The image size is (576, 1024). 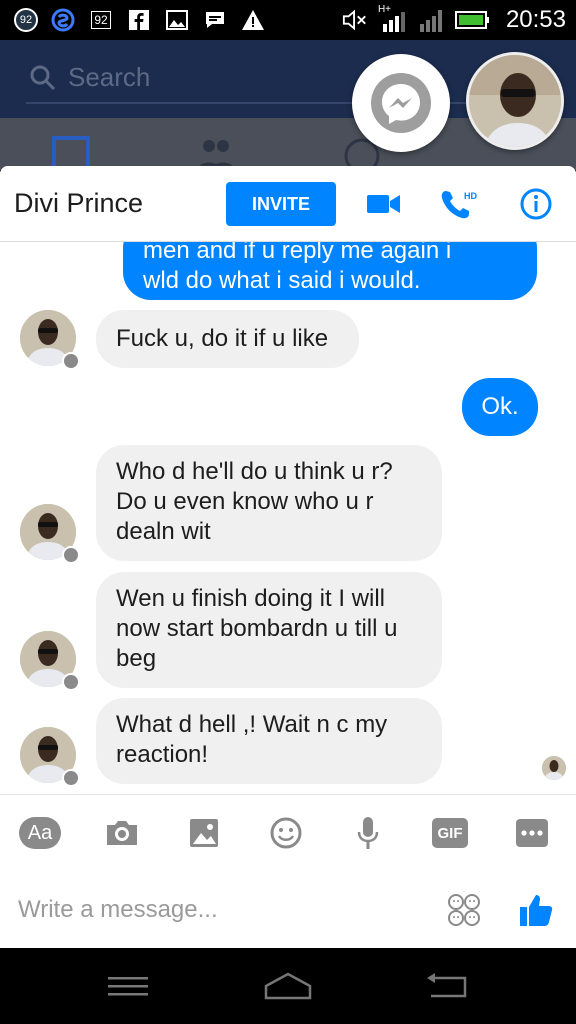 What do you see at coordinates (384, 9) in the screenshot?
I see `network-type: H+` at bounding box center [384, 9].